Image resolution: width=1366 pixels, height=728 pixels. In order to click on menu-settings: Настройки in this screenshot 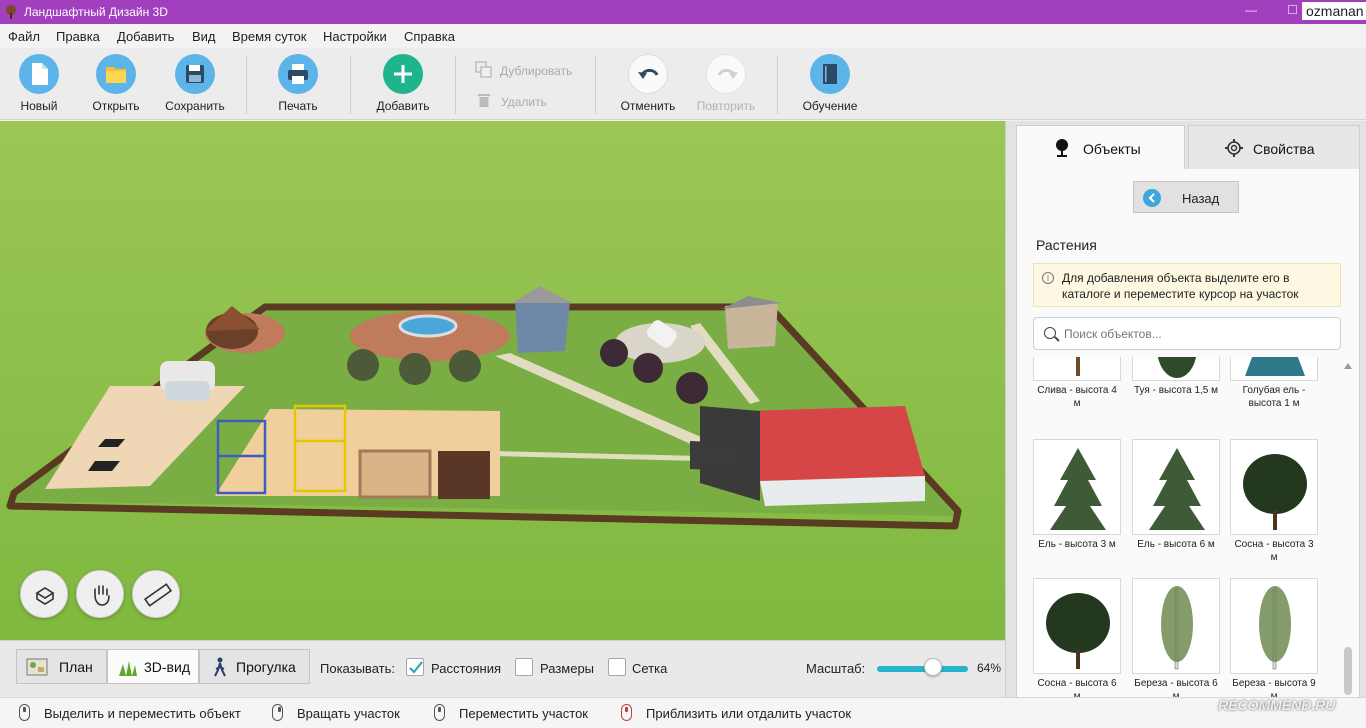, I will do `click(355, 36)`.